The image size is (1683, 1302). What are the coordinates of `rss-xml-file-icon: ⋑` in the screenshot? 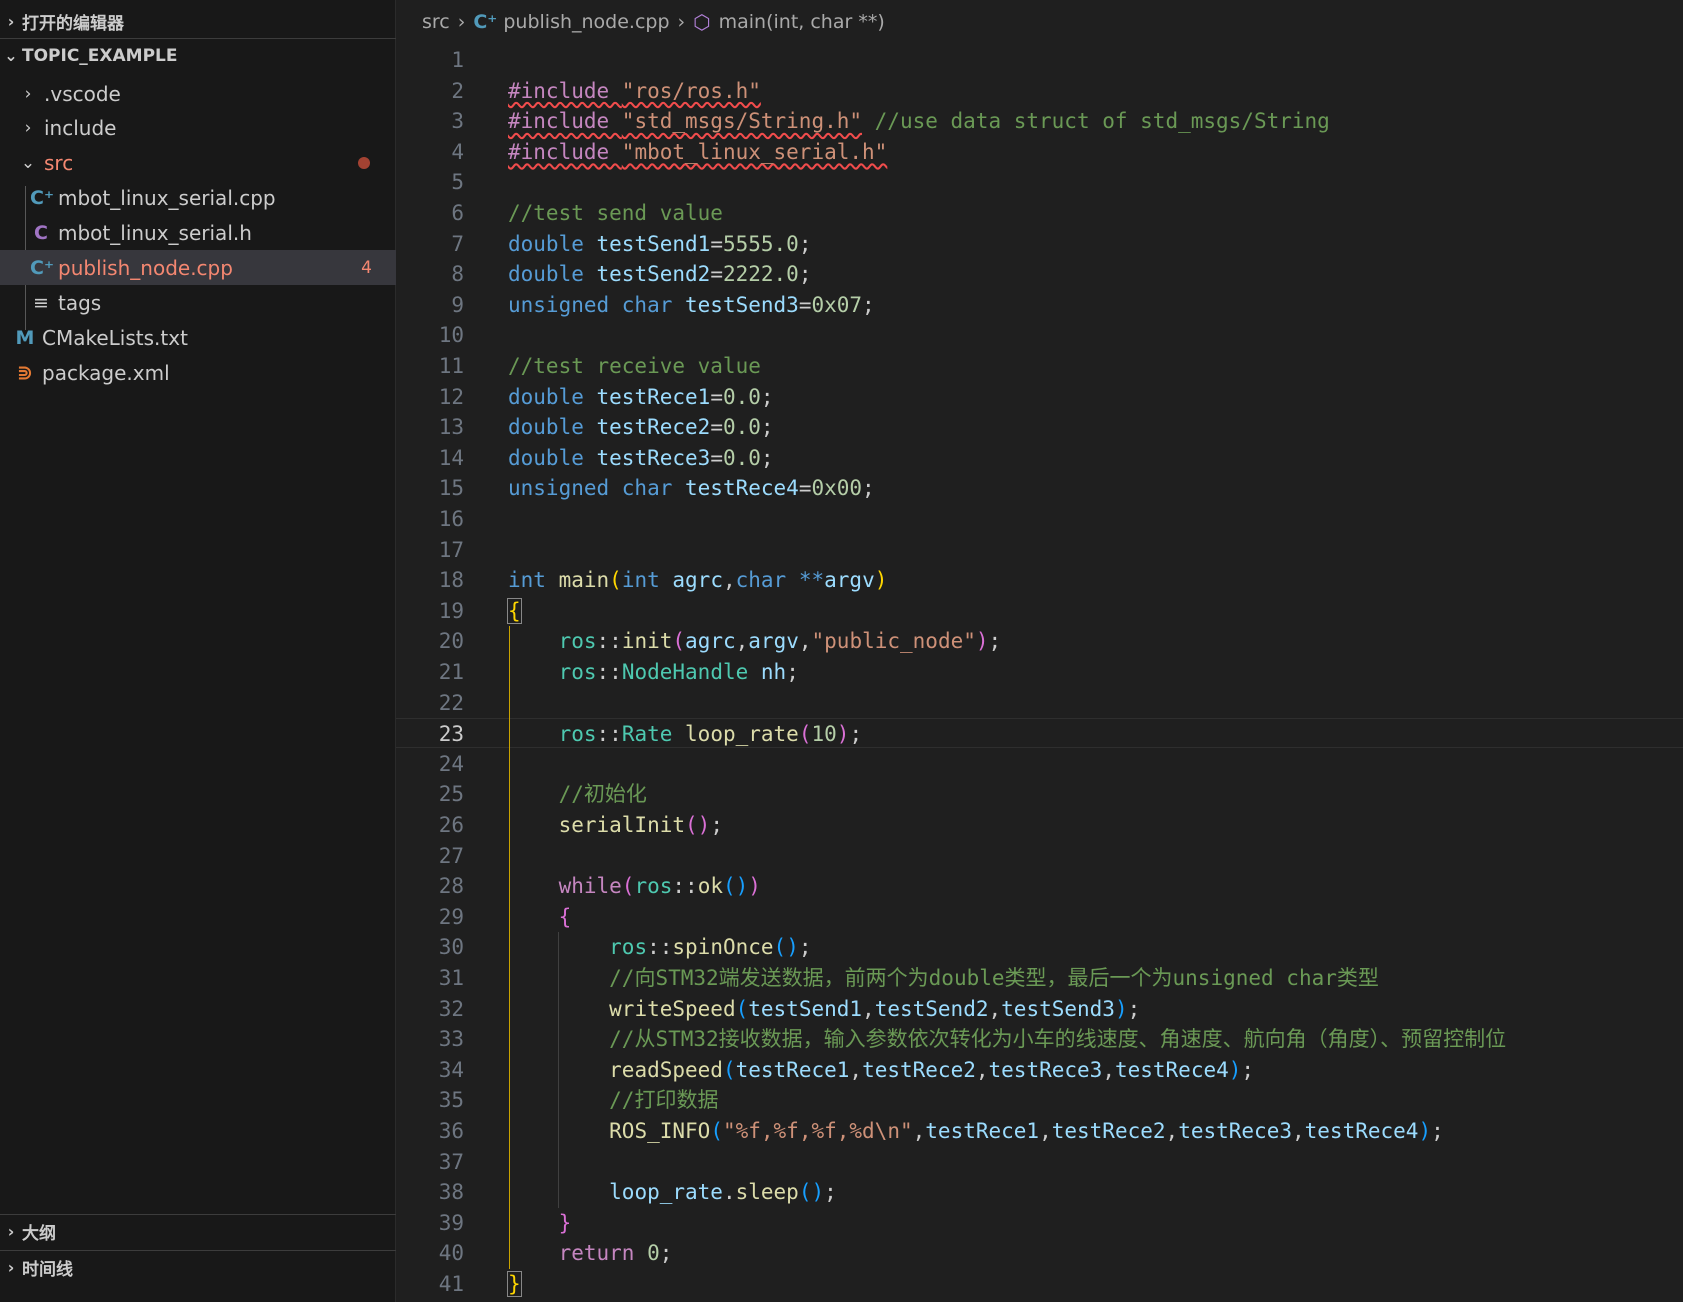 It's located at (25, 372).